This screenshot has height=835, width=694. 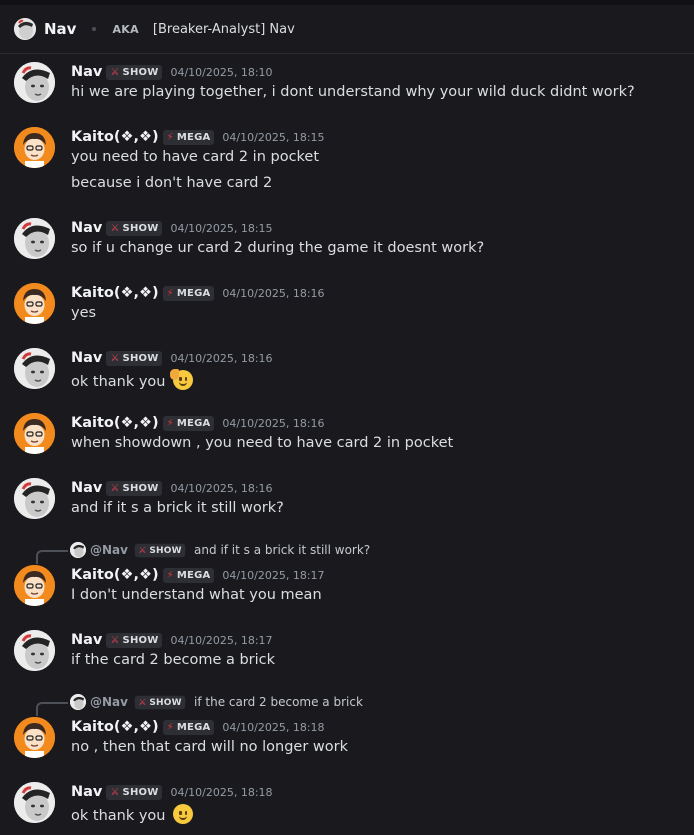 What do you see at coordinates (196, 595) in the screenshot?
I see `message-text: I don't understand what you mean` at bounding box center [196, 595].